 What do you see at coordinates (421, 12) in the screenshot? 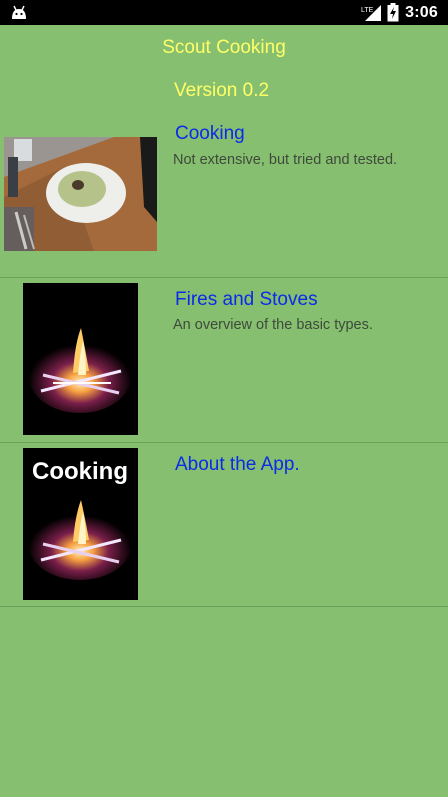
I see `status-time: 3:06` at bounding box center [421, 12].